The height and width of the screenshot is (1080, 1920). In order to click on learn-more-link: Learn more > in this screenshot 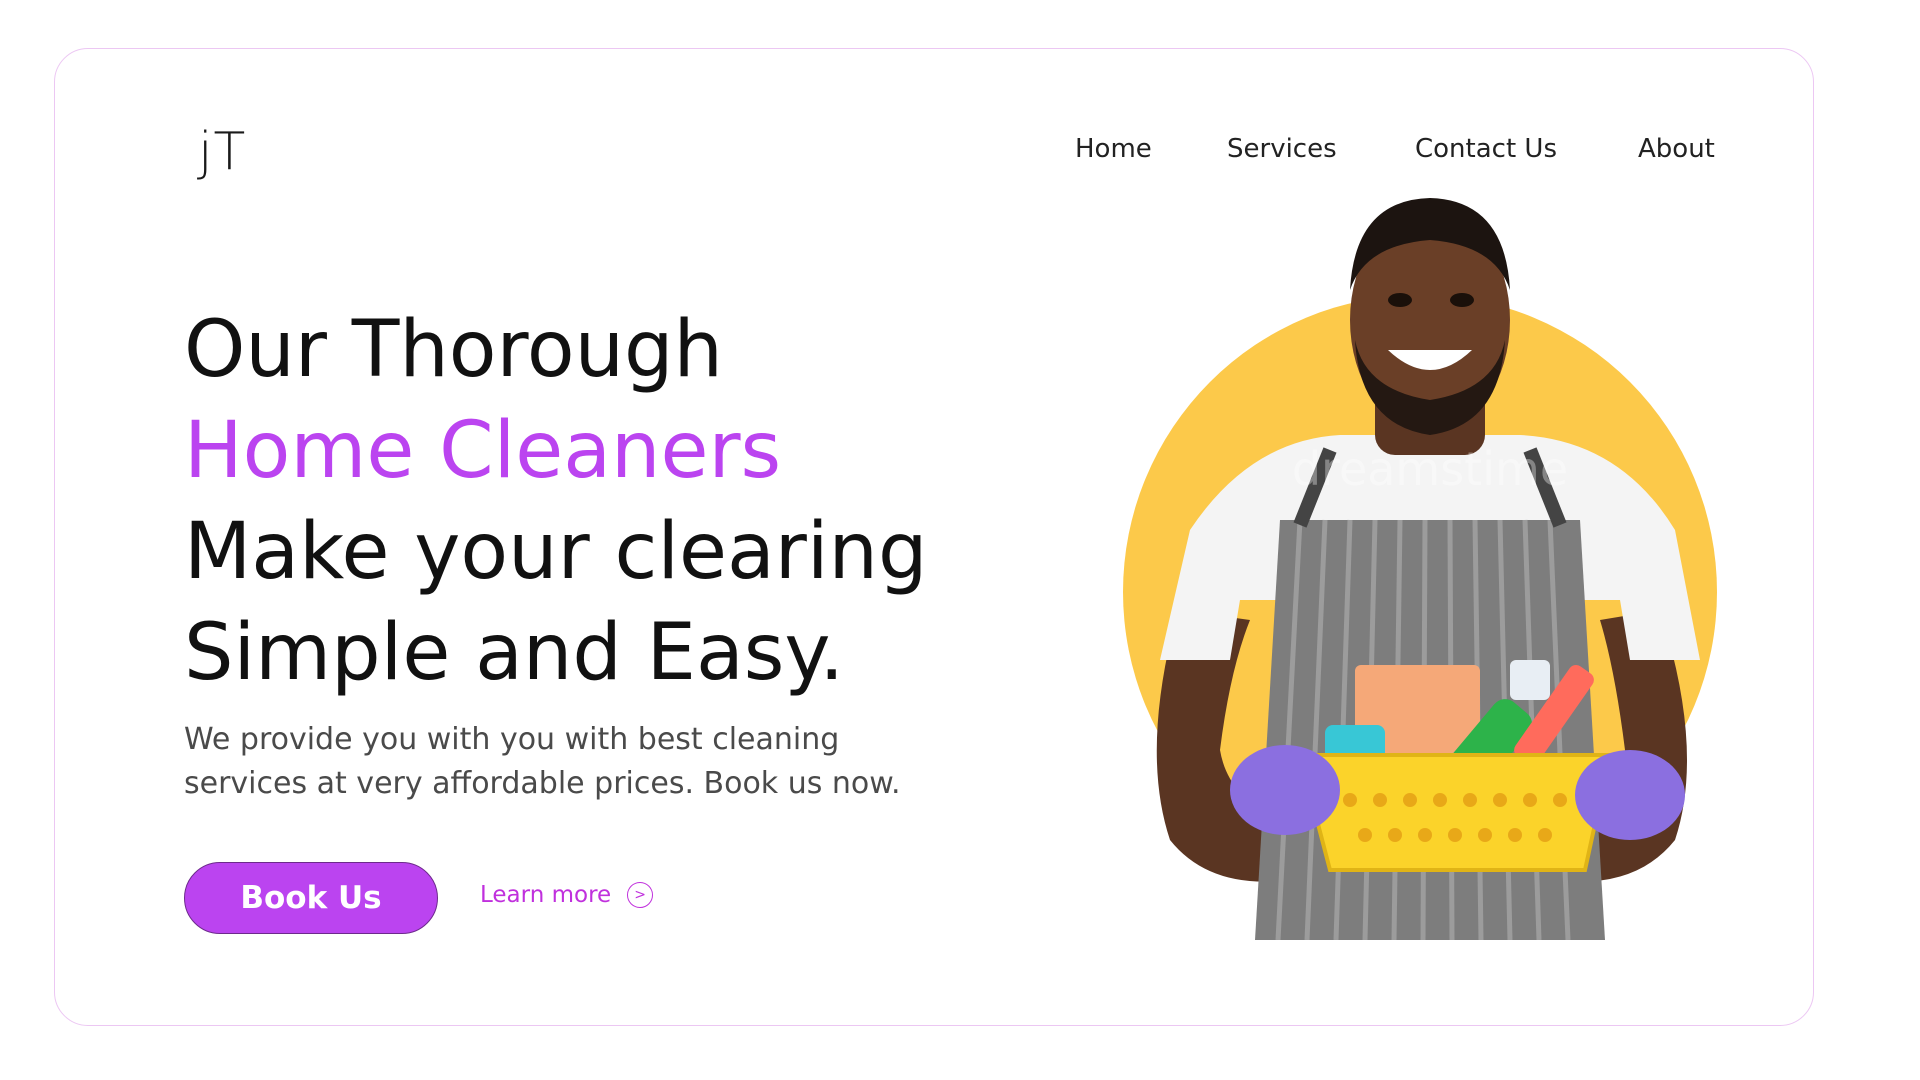, I will do `click(567, 895)`.